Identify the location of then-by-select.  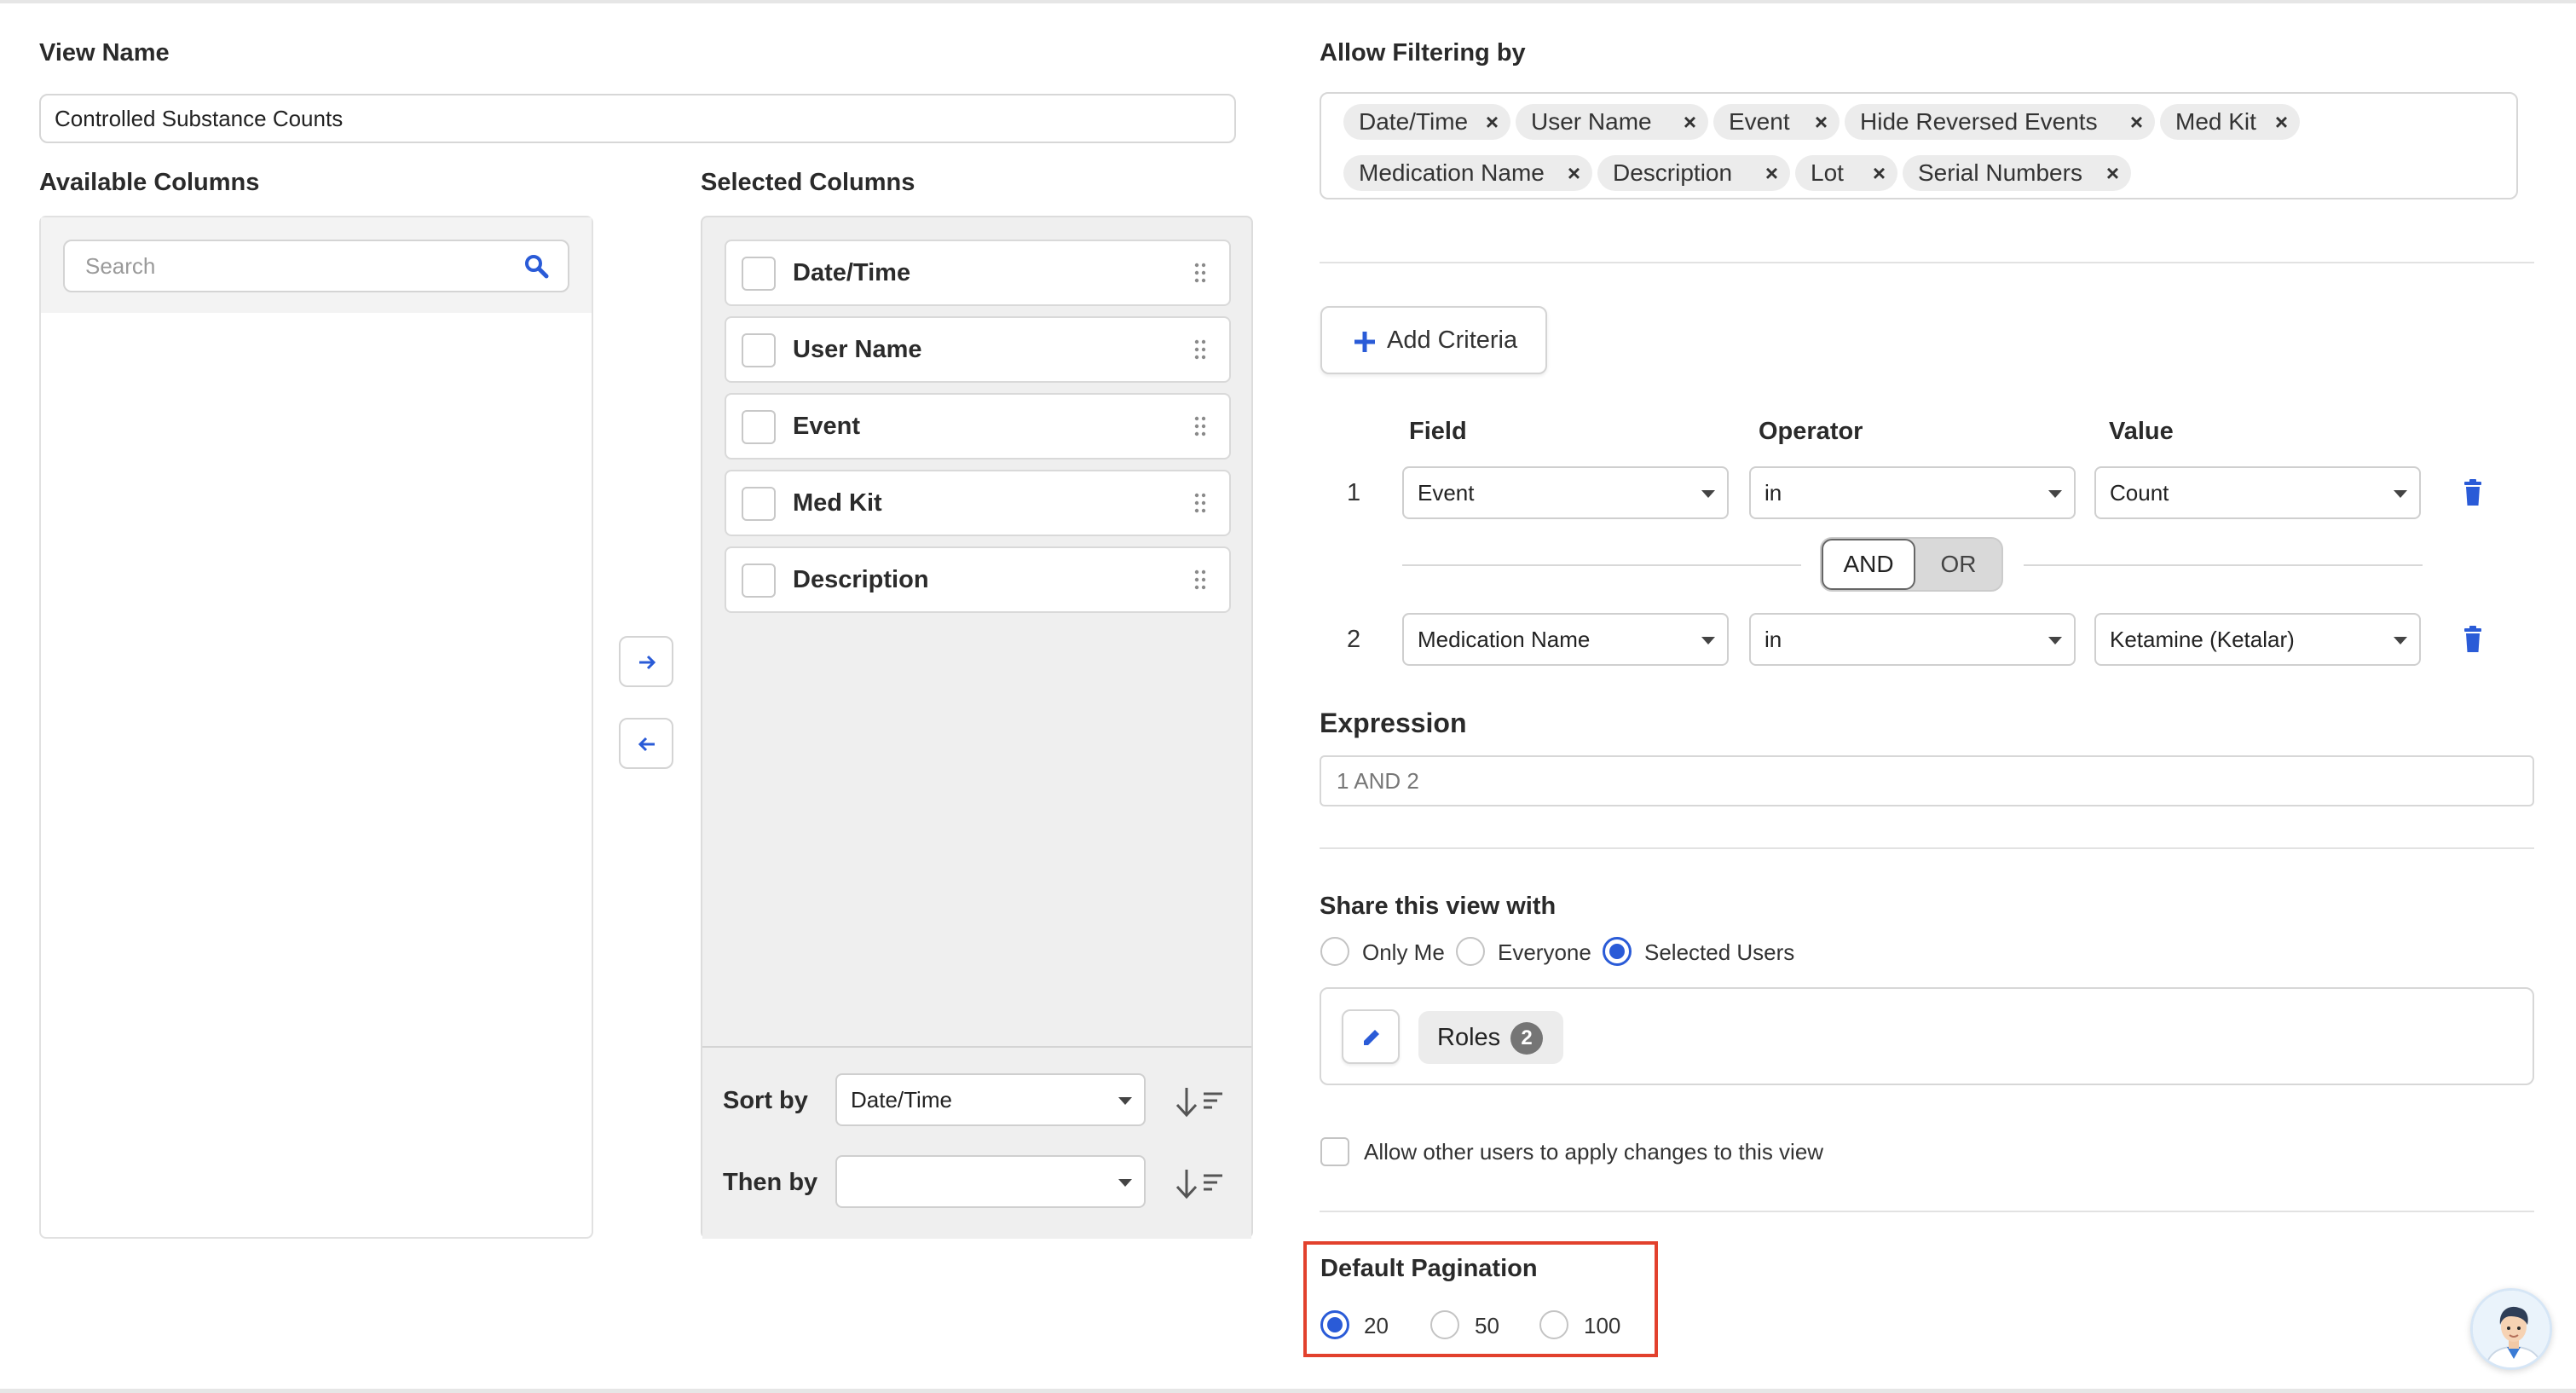
(990, 1182).